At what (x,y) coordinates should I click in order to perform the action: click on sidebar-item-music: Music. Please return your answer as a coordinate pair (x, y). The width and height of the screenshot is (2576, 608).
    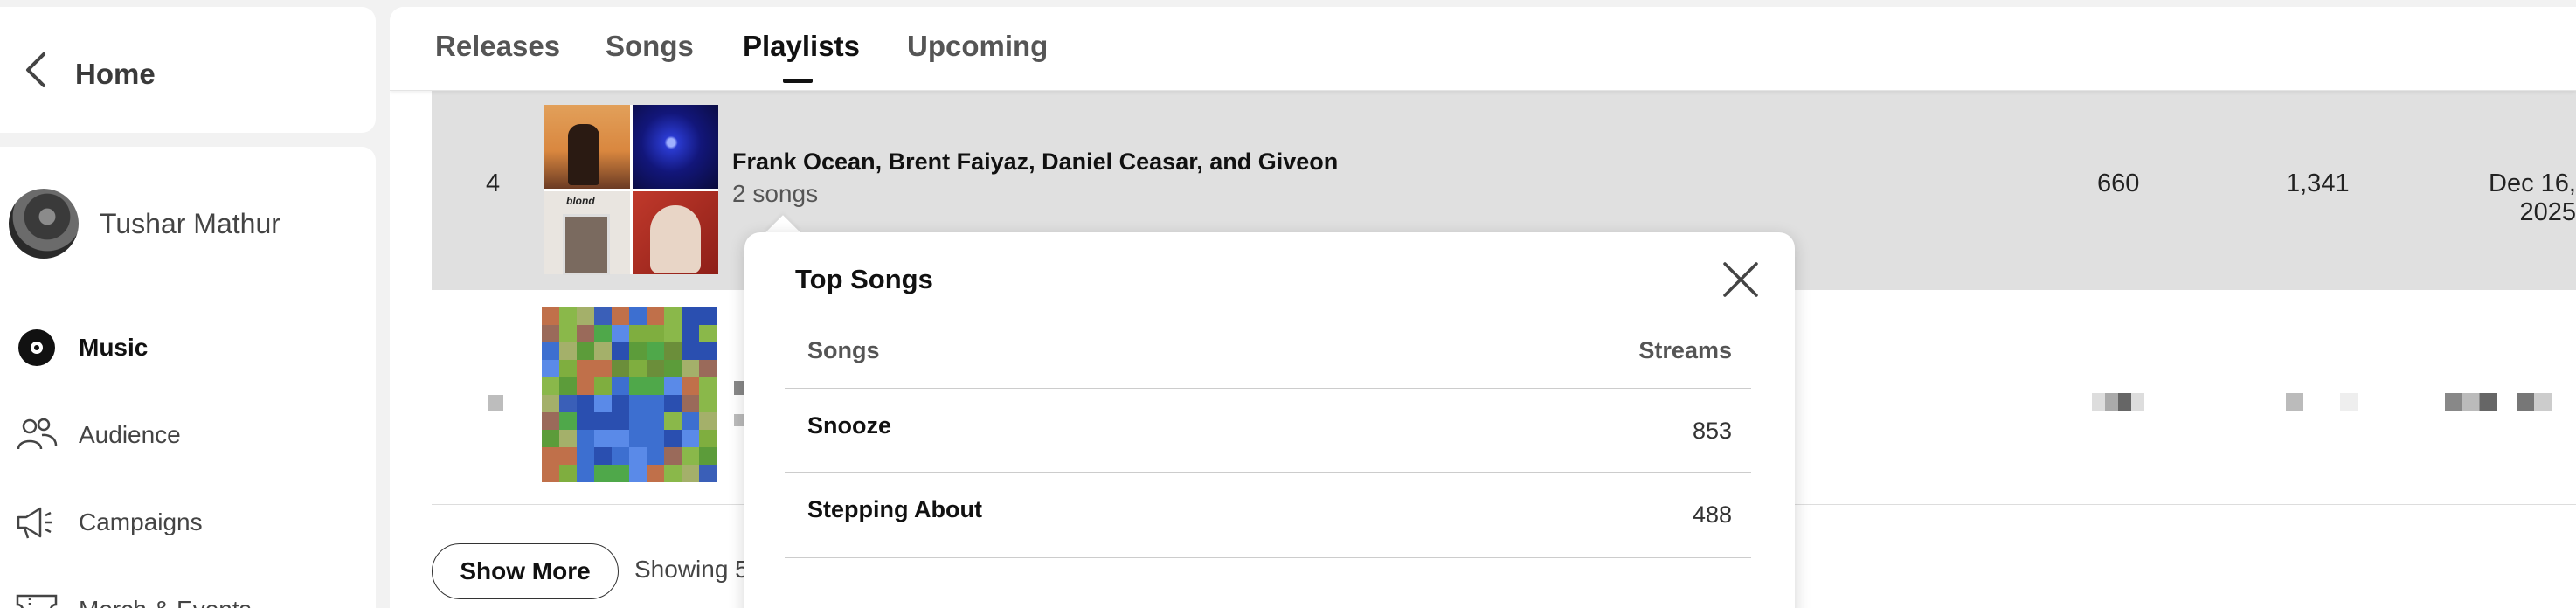
    Looking at the image, I should click on (188, 347).